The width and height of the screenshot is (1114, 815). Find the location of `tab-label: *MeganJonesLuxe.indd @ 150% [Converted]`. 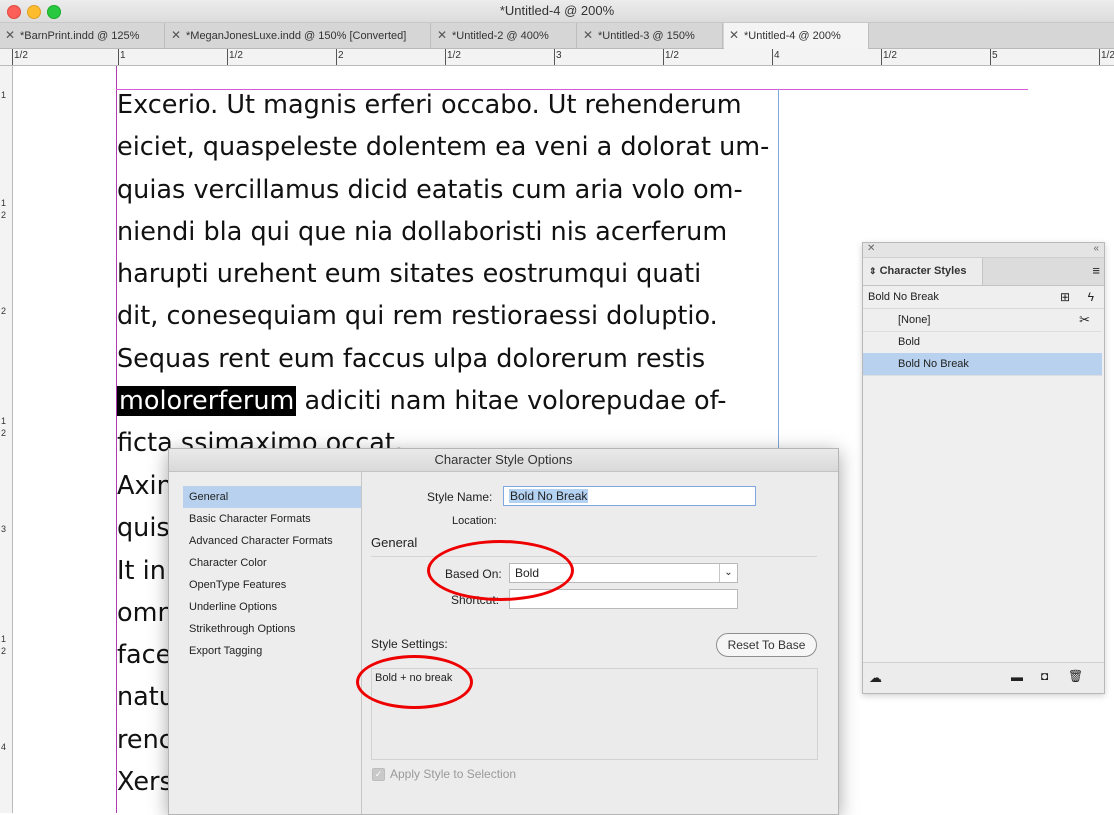

tab-label: *MeganJonesLuxe.indd @ 150% [Converted] is located at coordinates (296, 36).